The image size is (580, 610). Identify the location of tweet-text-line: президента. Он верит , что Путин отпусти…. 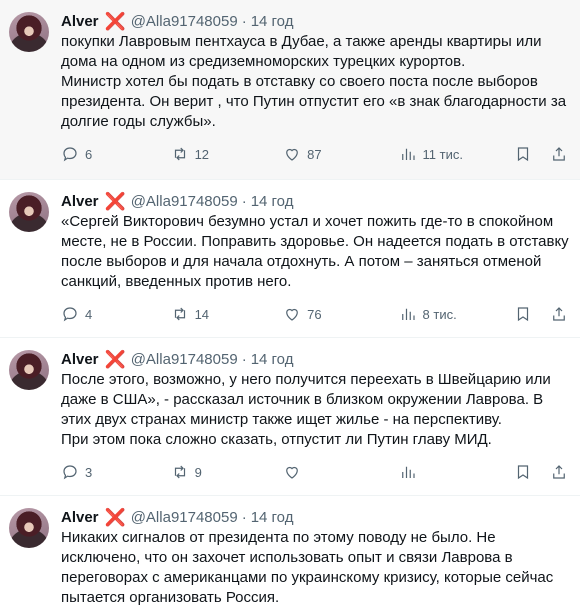
(314, 101).